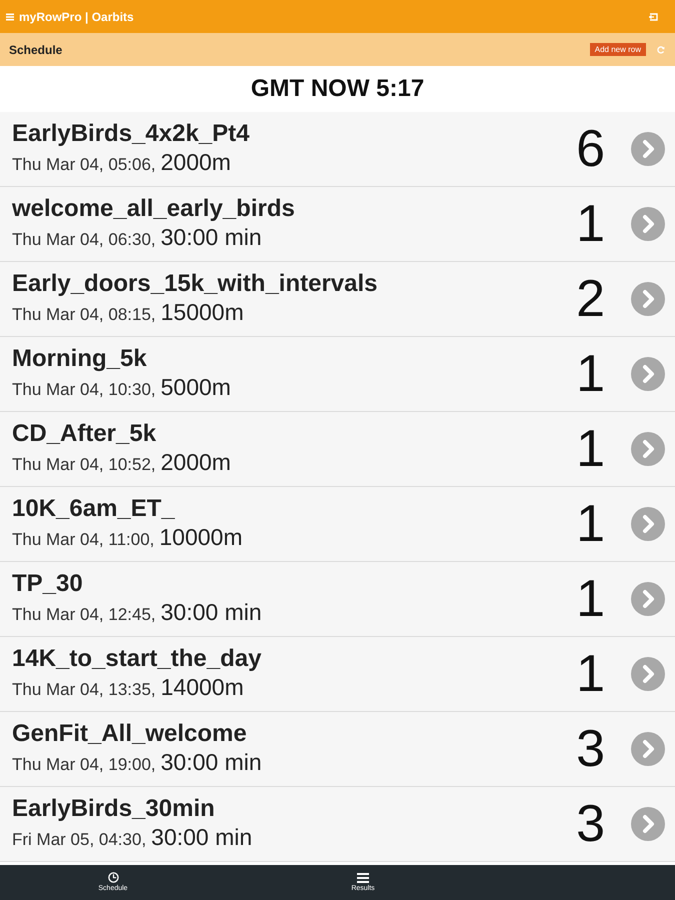 The height and width of the screenshot is (900, 675). I want to click on session-row: EarlyBirds_30min Fri Mar 05, 04:30, 30:00 min 3, so click(337, 824).